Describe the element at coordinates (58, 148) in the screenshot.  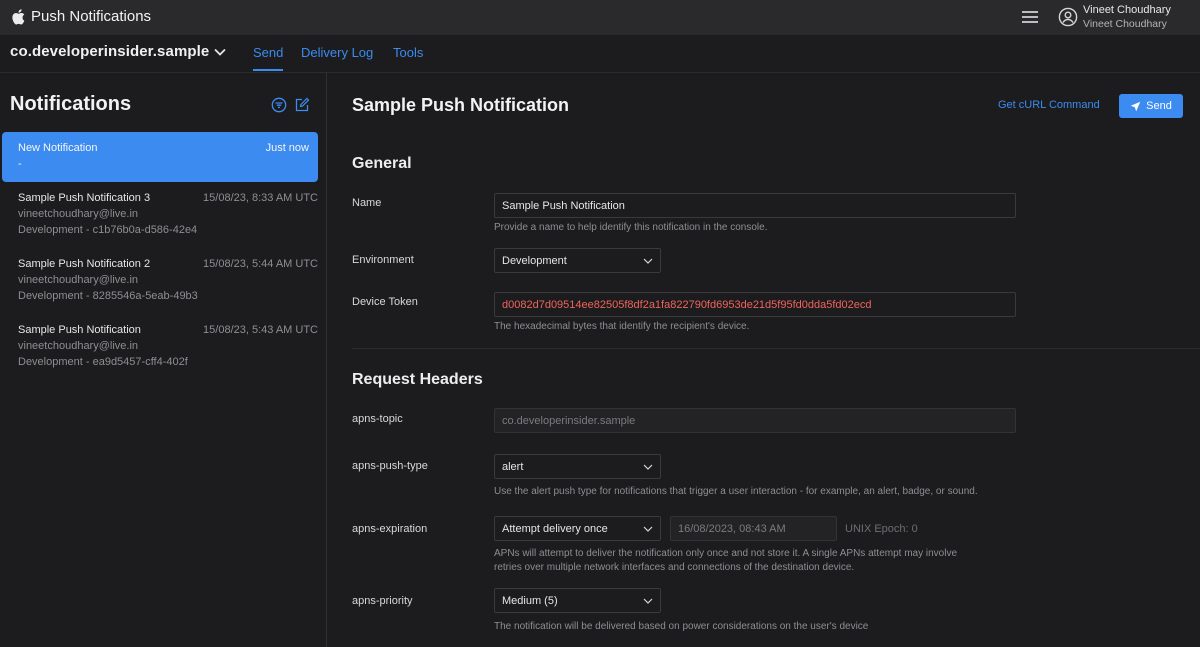
I see `notification-title: New Notification` at that location.